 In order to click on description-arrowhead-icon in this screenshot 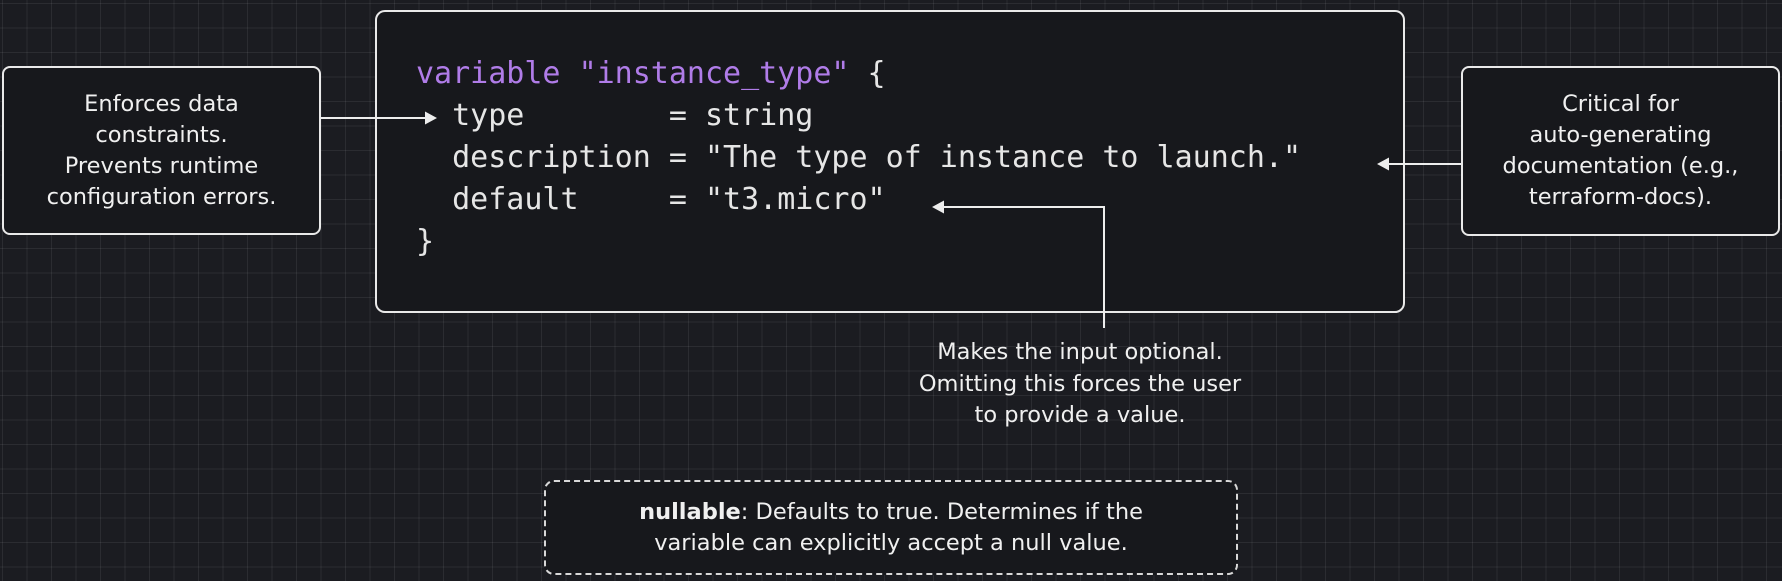, I will do `click(1383, 164)`.